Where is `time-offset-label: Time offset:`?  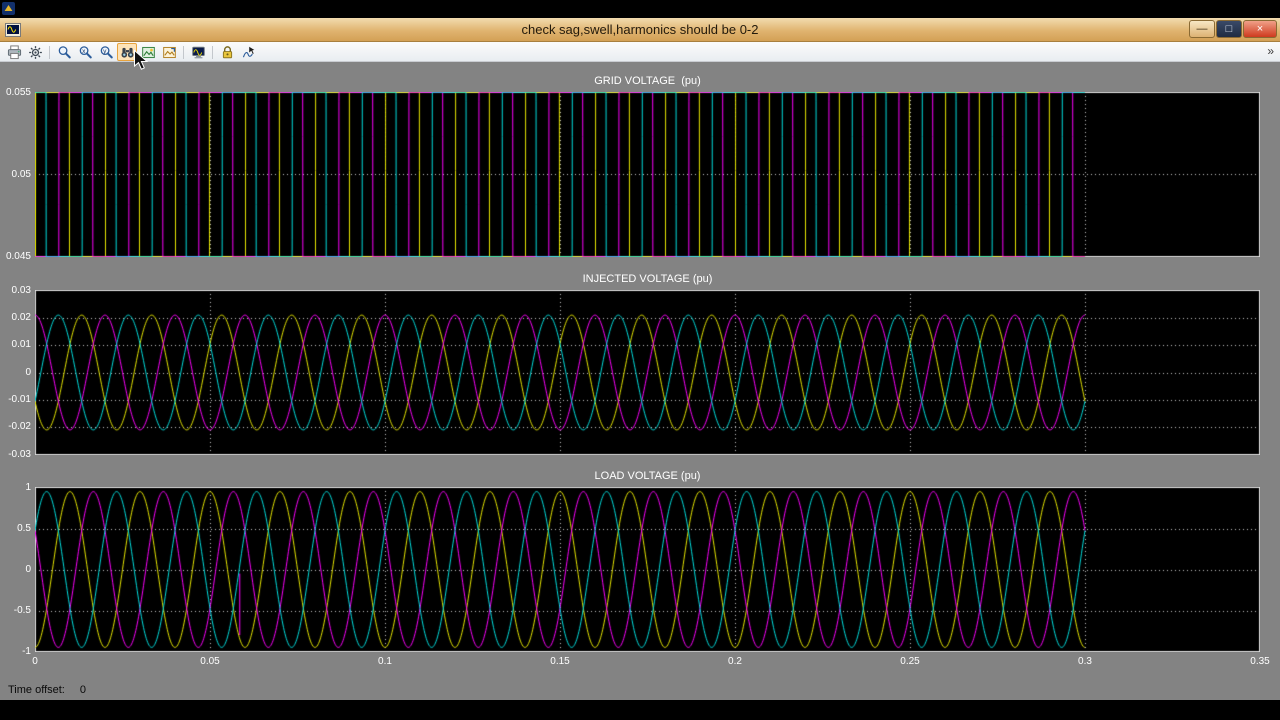 time-offset-label: Time offset: is located at coordinates (36, 690).